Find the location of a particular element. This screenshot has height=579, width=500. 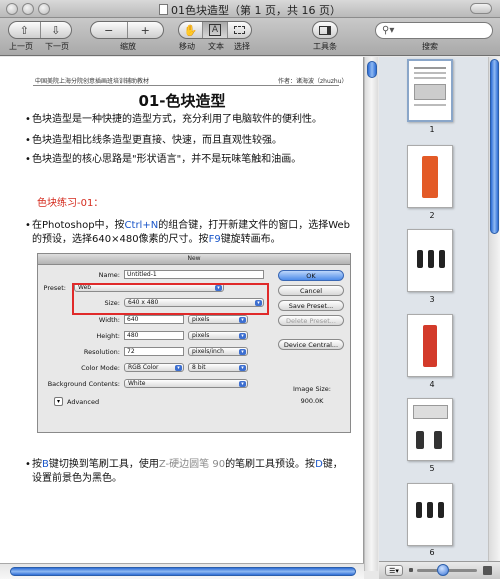

exercise-title: 色块练习-01： is located at coordinates (70, 203).